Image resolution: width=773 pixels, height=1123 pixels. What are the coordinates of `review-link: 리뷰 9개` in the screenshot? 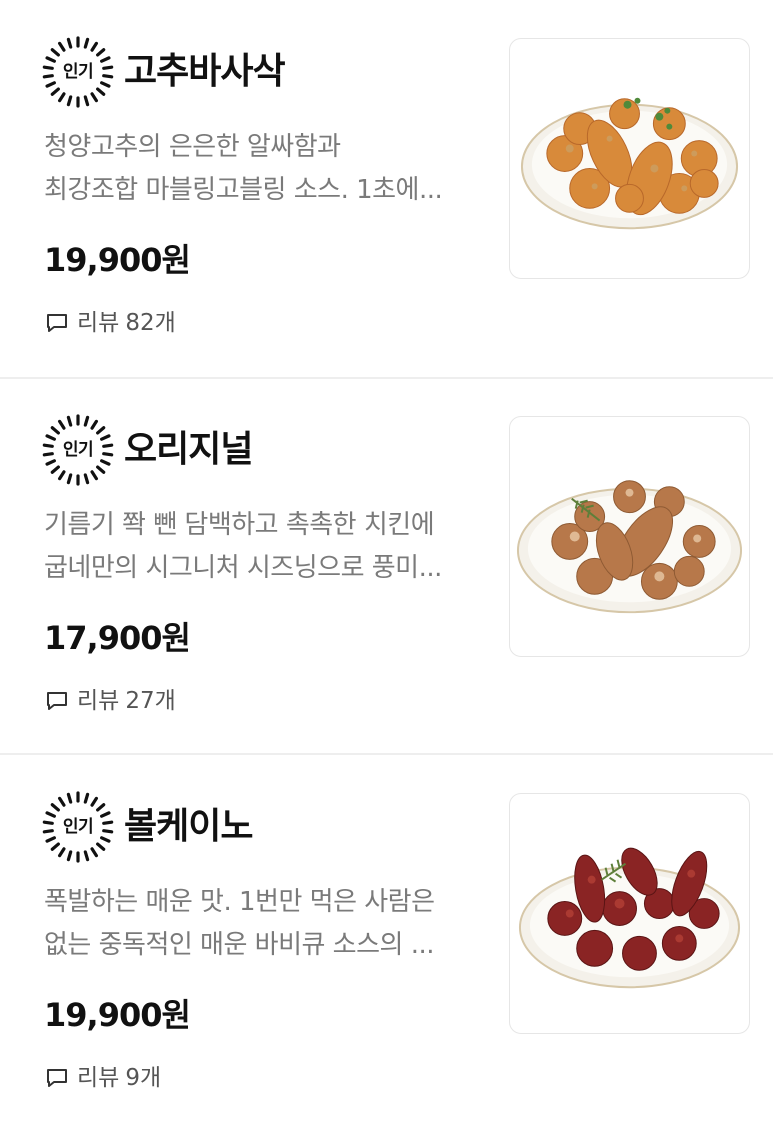 It's located at (103, 1078).